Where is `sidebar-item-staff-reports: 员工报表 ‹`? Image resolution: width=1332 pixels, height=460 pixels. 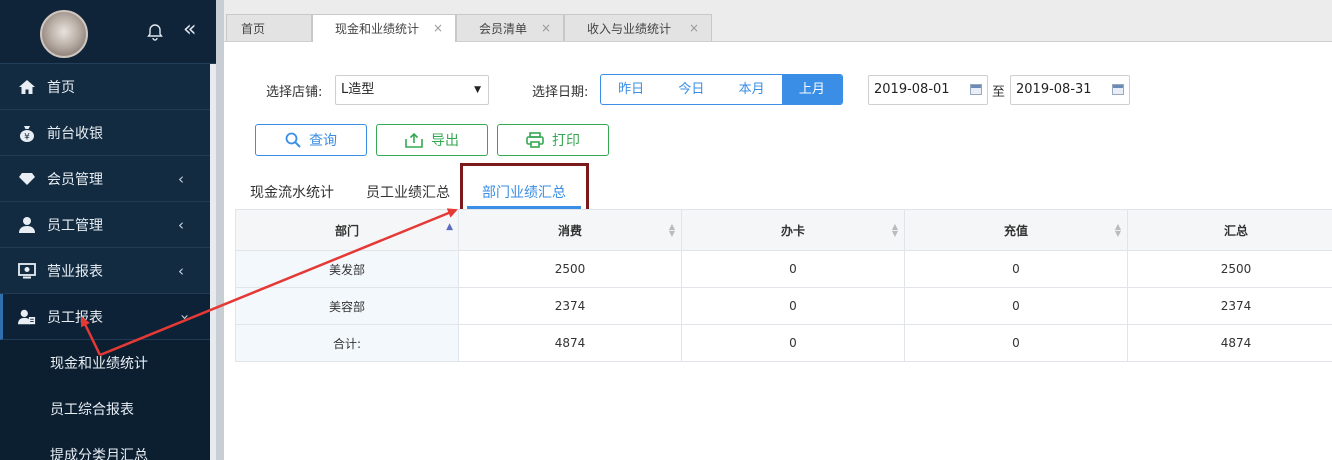
sidebar-item-staff-reports: 员工报表 ‹ is located at coordinates (108, 317).